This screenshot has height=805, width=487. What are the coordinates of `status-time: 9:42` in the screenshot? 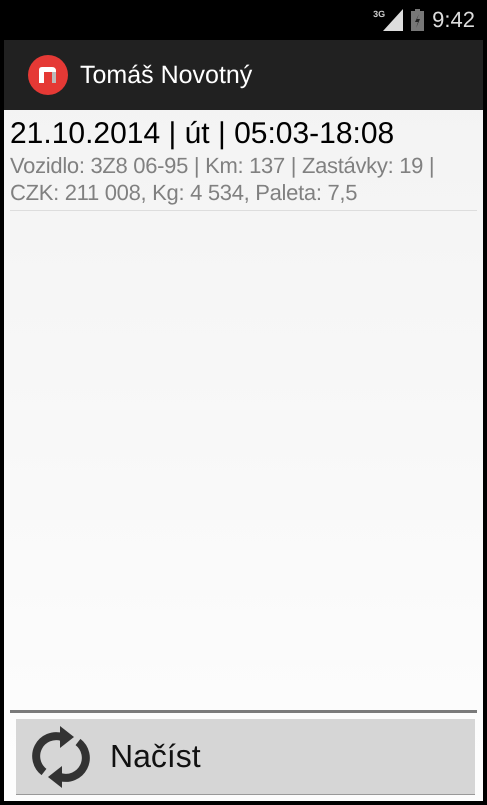 It's located at (453, 20).